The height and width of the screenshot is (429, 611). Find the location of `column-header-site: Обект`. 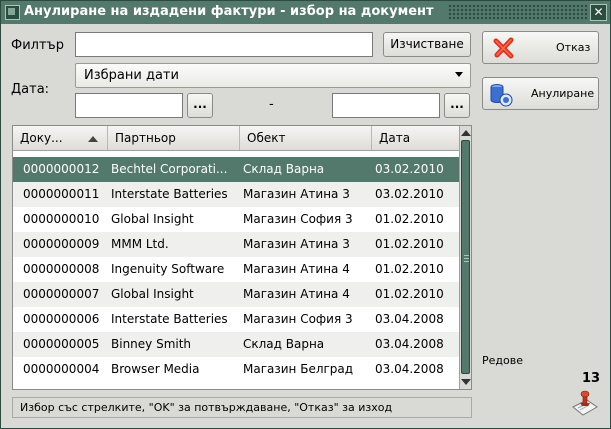

column-header-site: Обект is located at coordinates (306, 138).